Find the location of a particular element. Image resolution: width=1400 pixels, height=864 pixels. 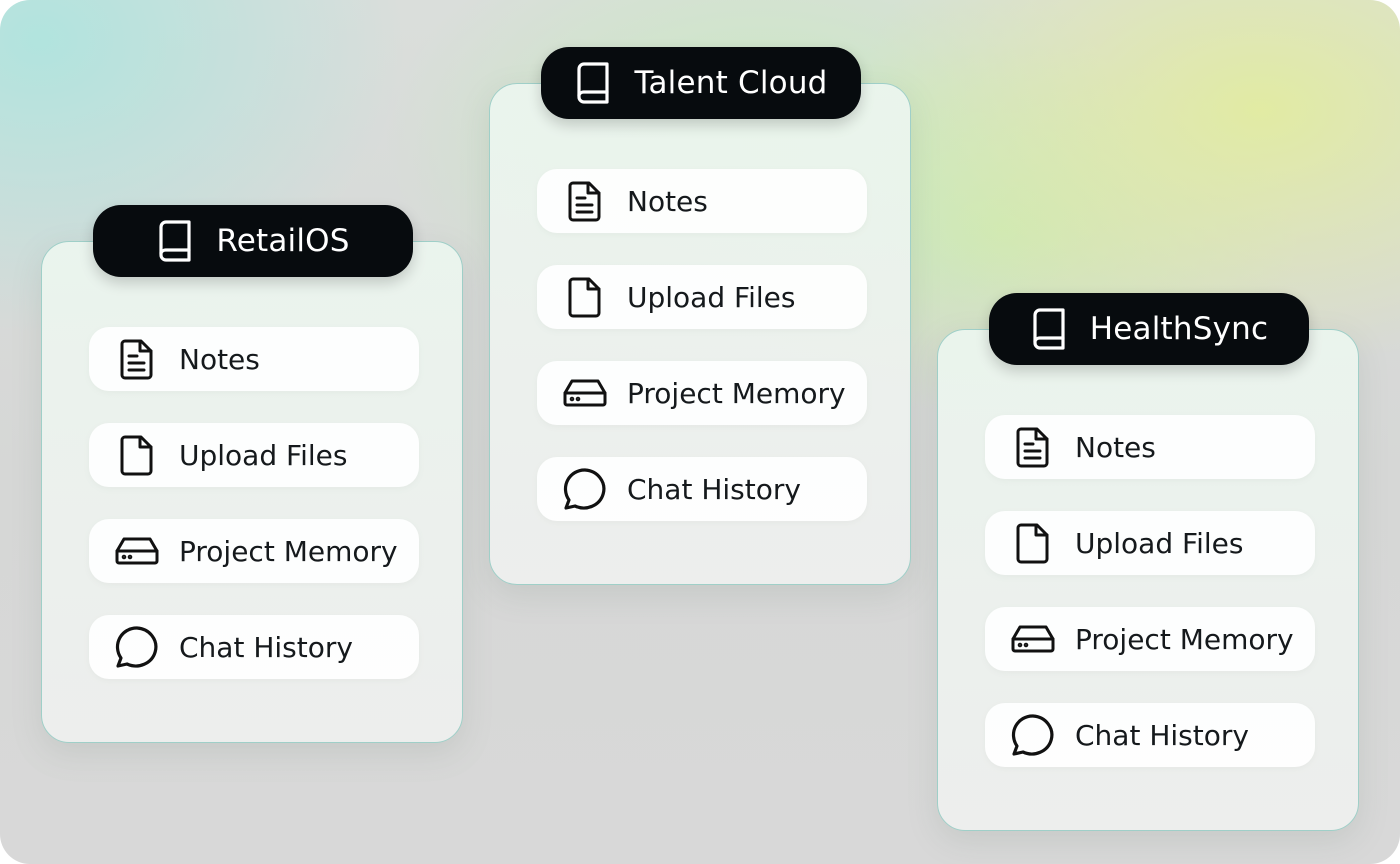

project-header-healthsync: HealthSync is located at coordinates (1149, 329).